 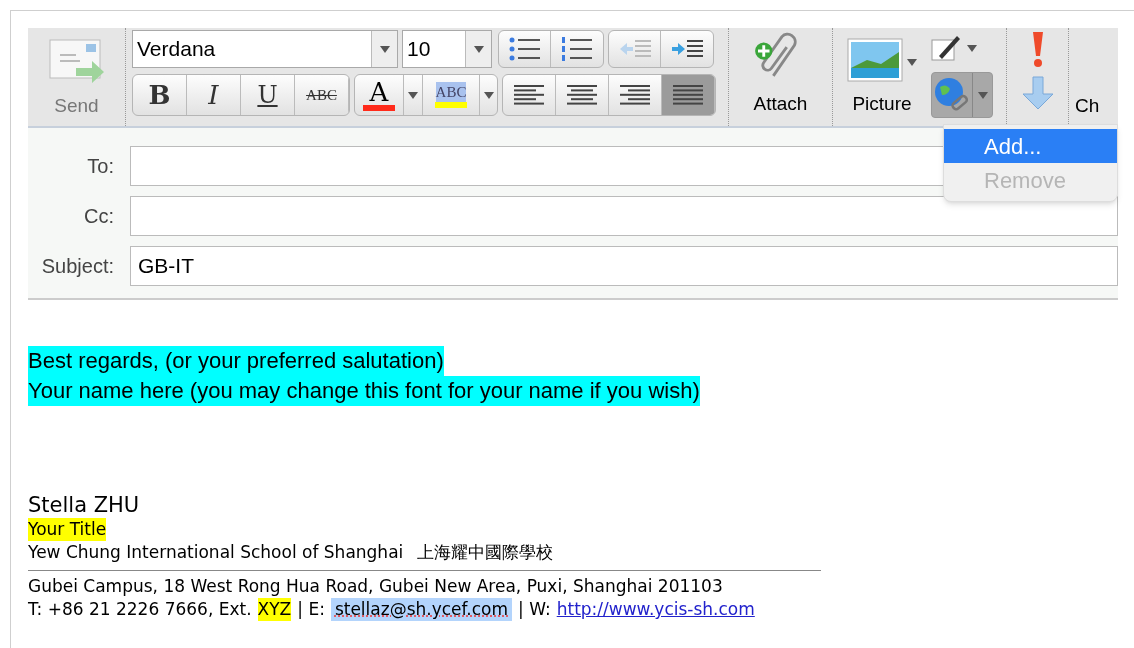 What do you see at coordinates (534, 609) in the screenshot?
I see `contact-text: | W:` at bounding box center [534, 609].